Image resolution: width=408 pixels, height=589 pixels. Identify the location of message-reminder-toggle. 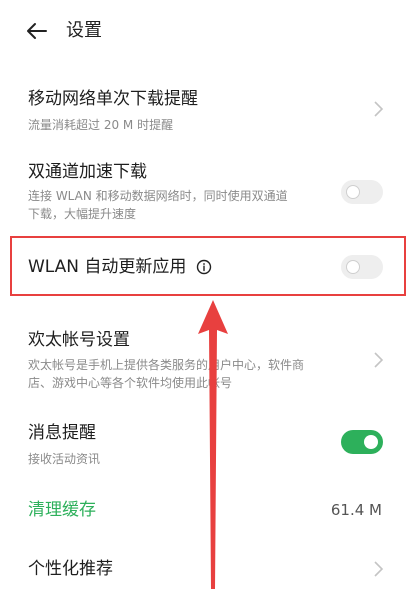
(362, 442).